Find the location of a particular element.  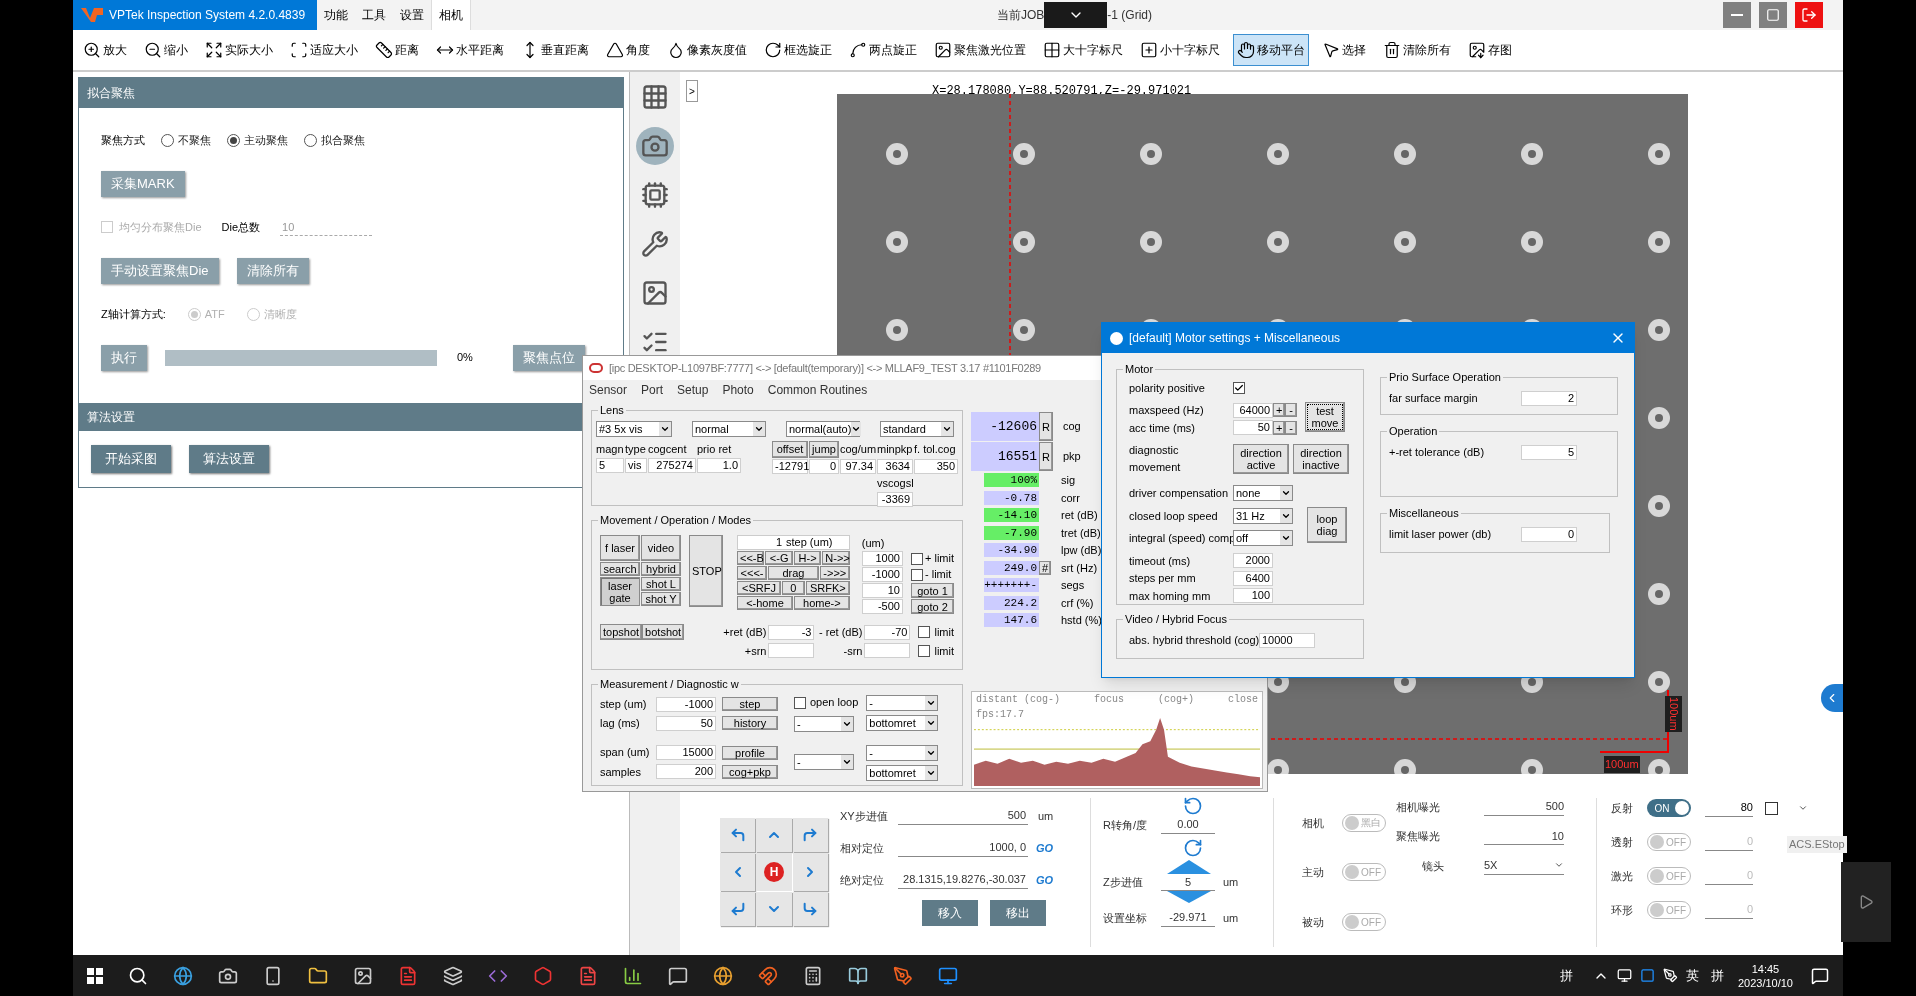

input-field: 3634 is located at coordinates (895, 466).